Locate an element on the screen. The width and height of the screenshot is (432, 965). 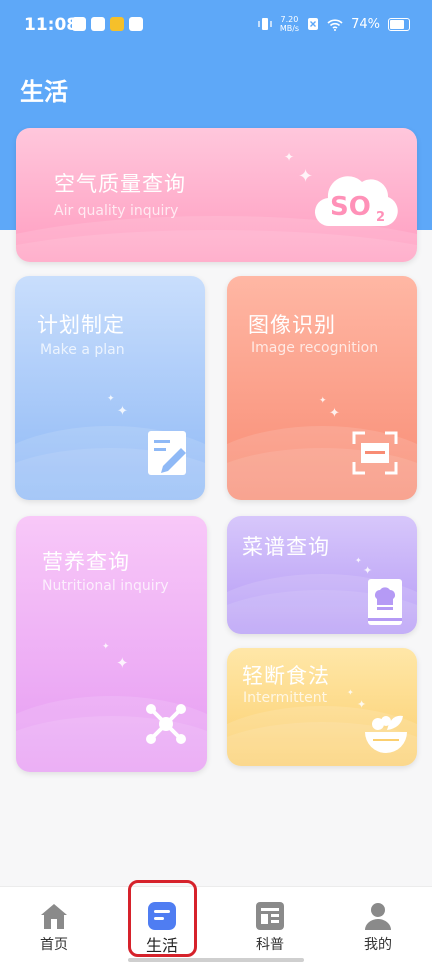
battery-icon is located at coordinates (399, 24).